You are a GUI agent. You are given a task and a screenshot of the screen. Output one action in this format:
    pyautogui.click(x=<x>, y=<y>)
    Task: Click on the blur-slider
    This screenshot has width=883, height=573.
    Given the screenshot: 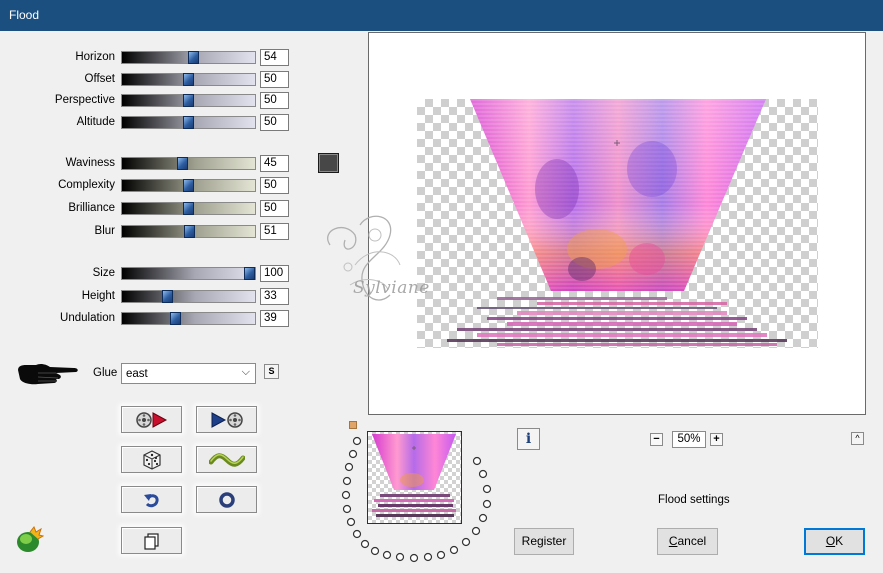 What is the action you would take?
    pyautogui.click(x=188, y=231)
    